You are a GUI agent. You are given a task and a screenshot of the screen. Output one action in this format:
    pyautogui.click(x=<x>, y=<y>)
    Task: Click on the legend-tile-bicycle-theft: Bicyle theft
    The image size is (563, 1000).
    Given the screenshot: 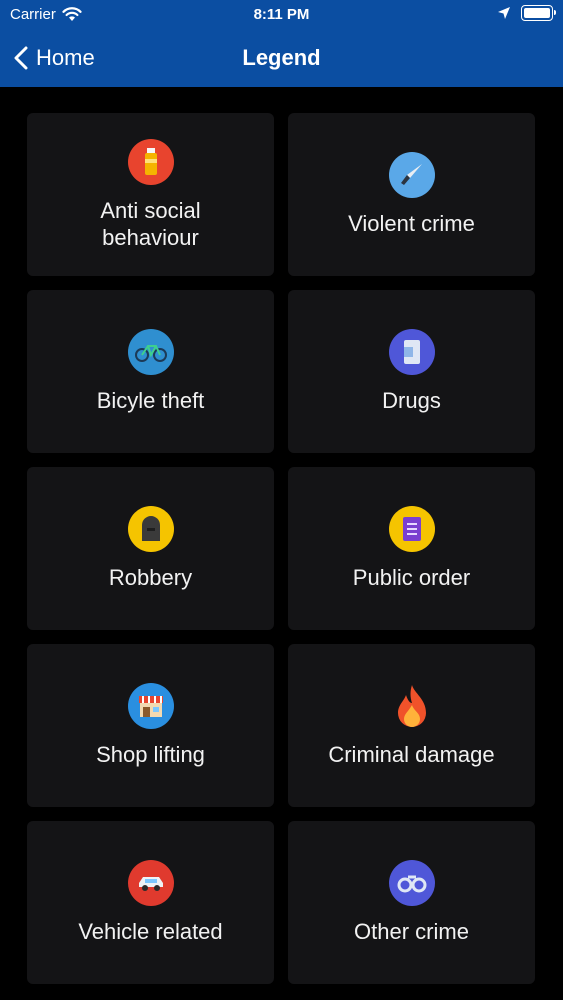 What is the action you would take?
    pyautogui.click(x=150, y=371)
    